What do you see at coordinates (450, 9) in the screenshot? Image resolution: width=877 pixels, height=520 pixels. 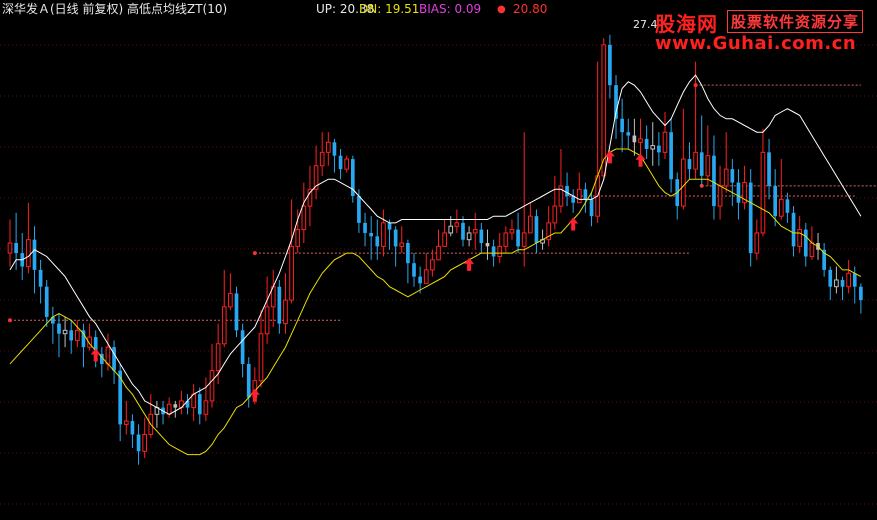 I see `bias-value: BIAS: 0.09` at bounding box center [450, 9].